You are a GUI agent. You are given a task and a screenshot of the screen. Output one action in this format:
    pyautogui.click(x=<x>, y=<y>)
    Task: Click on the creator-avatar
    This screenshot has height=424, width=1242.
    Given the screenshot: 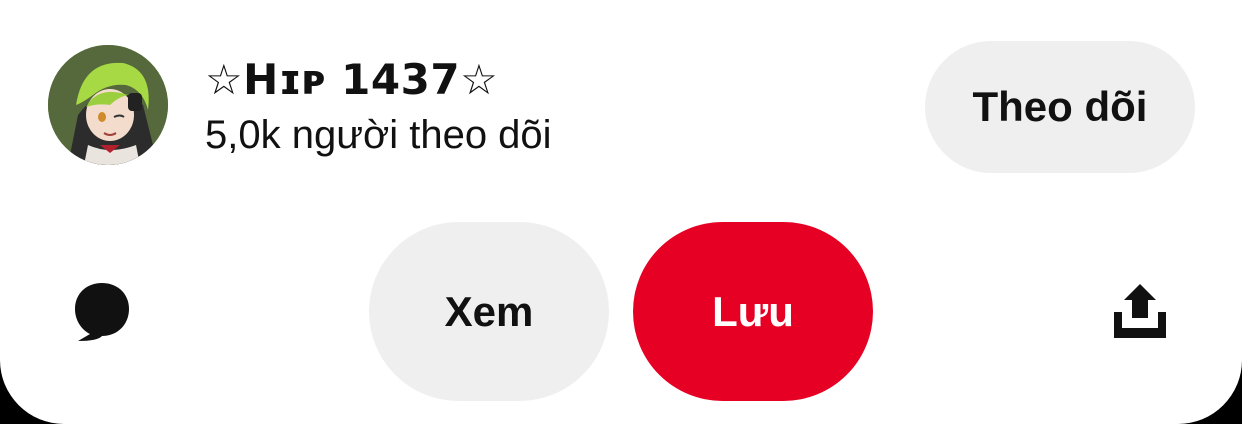 What is the action you would take?
    pyautogui.click(x=108, y=105)
    